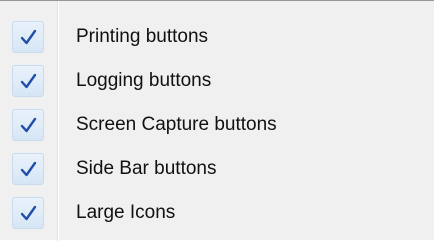 This screenshot has height=241, width=434. I want to click on menu-item-label: Side Bar buttons, so click(146, 168).